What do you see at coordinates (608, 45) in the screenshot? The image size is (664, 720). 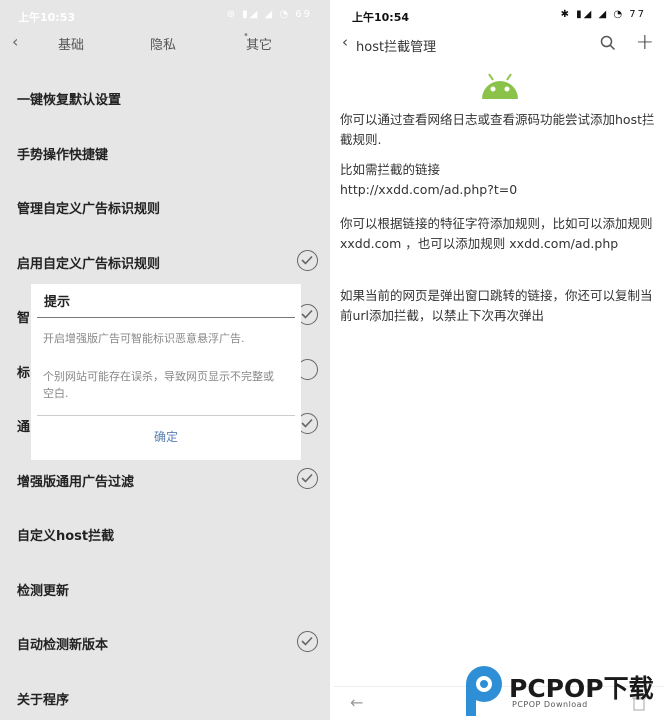 I see `search-icon` at bounding box center [608, 45].